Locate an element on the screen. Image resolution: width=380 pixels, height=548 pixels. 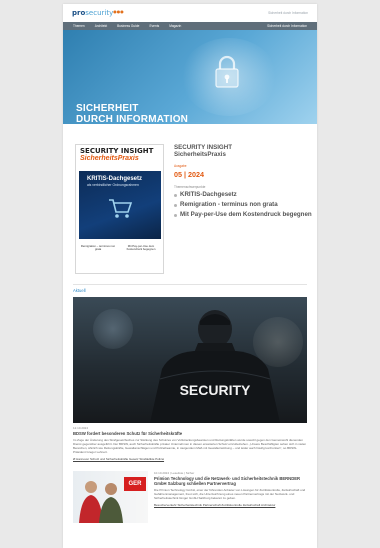
logo-pro-text: pro is located at coordinates (79, 13).